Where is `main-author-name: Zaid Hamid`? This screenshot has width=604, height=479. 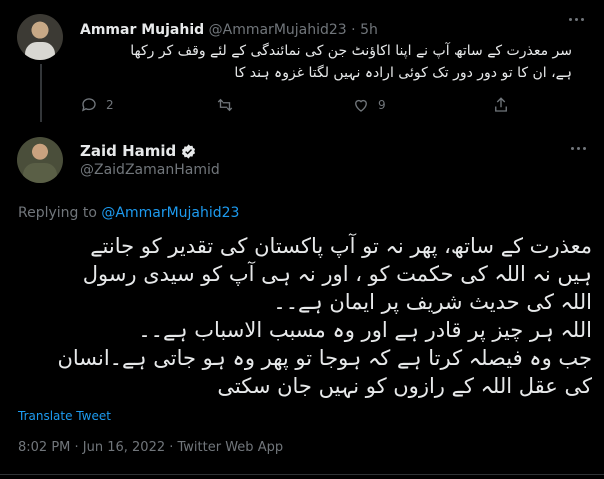
main-author-name: Zaid Hamid is located at coordinates (128, 151).